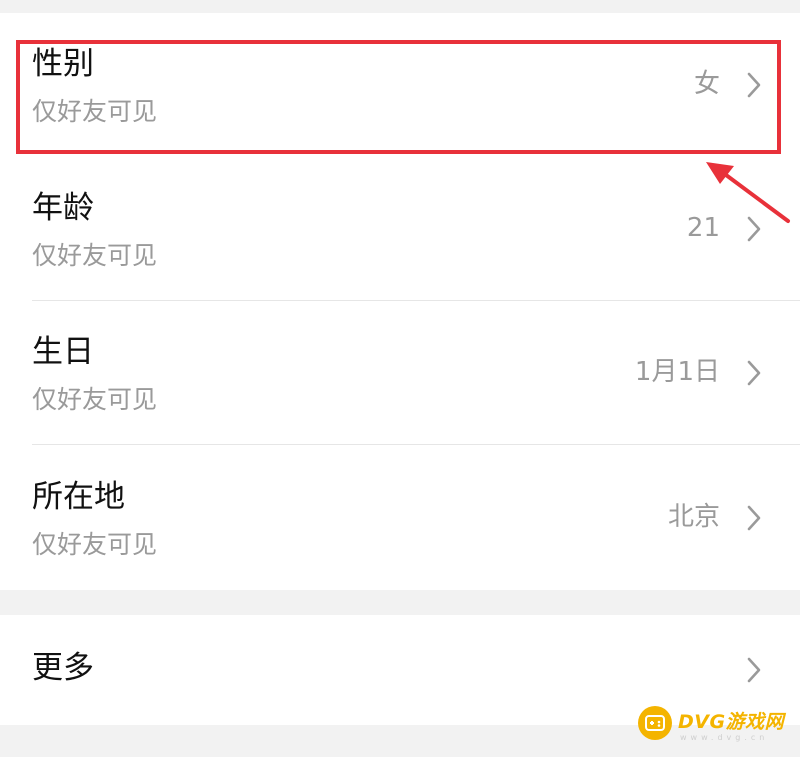 This screenshot has width=800, height=757. Describe the element at coordinates (731, 722) in the screenshot. I see `watermark-text: DVG游戏网` at that location.